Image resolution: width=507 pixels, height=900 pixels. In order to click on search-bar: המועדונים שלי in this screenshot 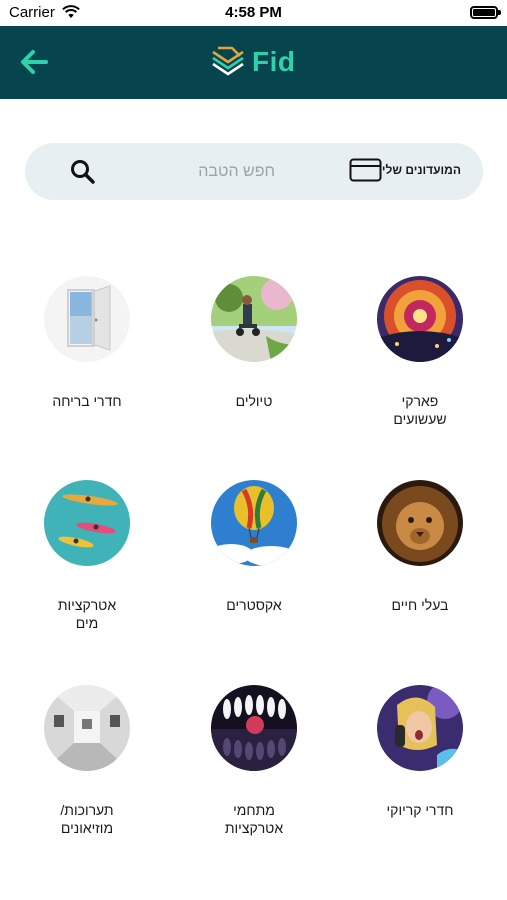, I will do `click(254, 171)`.